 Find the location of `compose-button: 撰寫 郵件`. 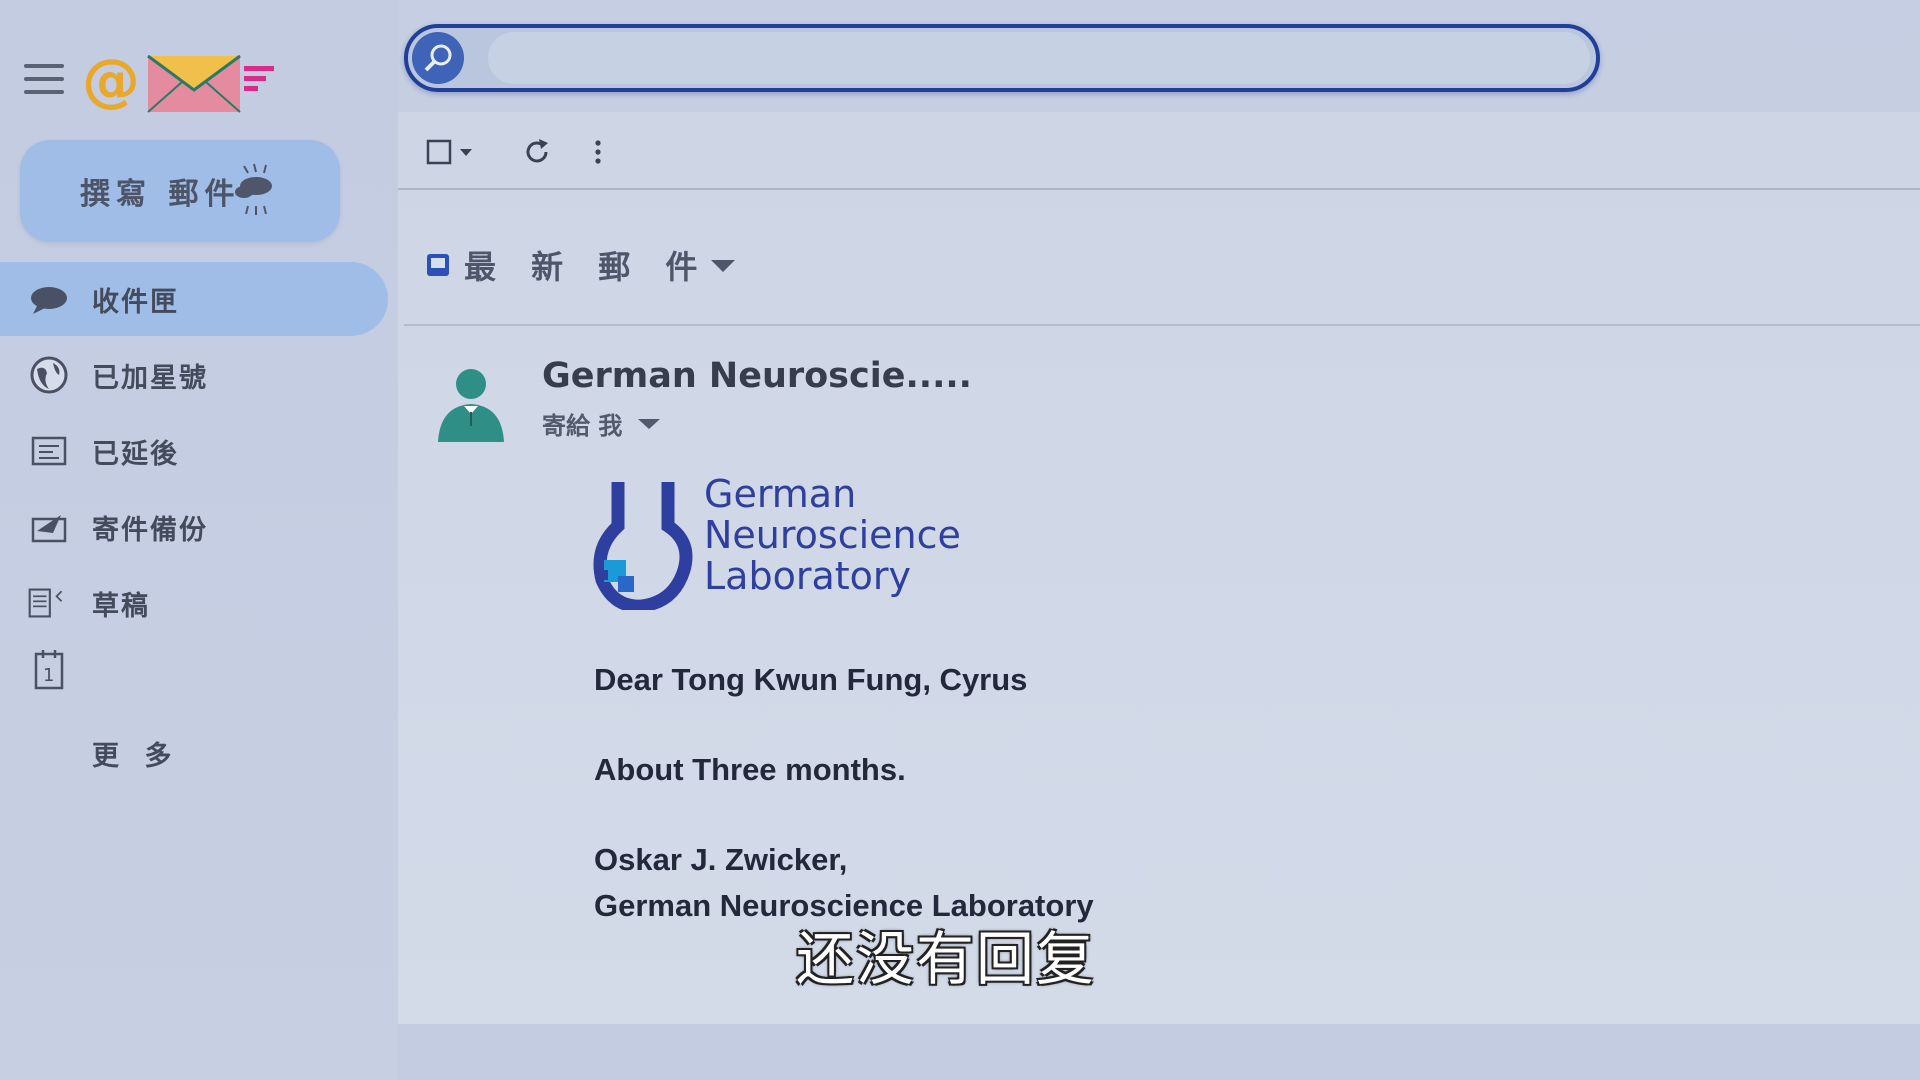

compose-button: 撰寫 郵件 is located at coordinates (180, 191).